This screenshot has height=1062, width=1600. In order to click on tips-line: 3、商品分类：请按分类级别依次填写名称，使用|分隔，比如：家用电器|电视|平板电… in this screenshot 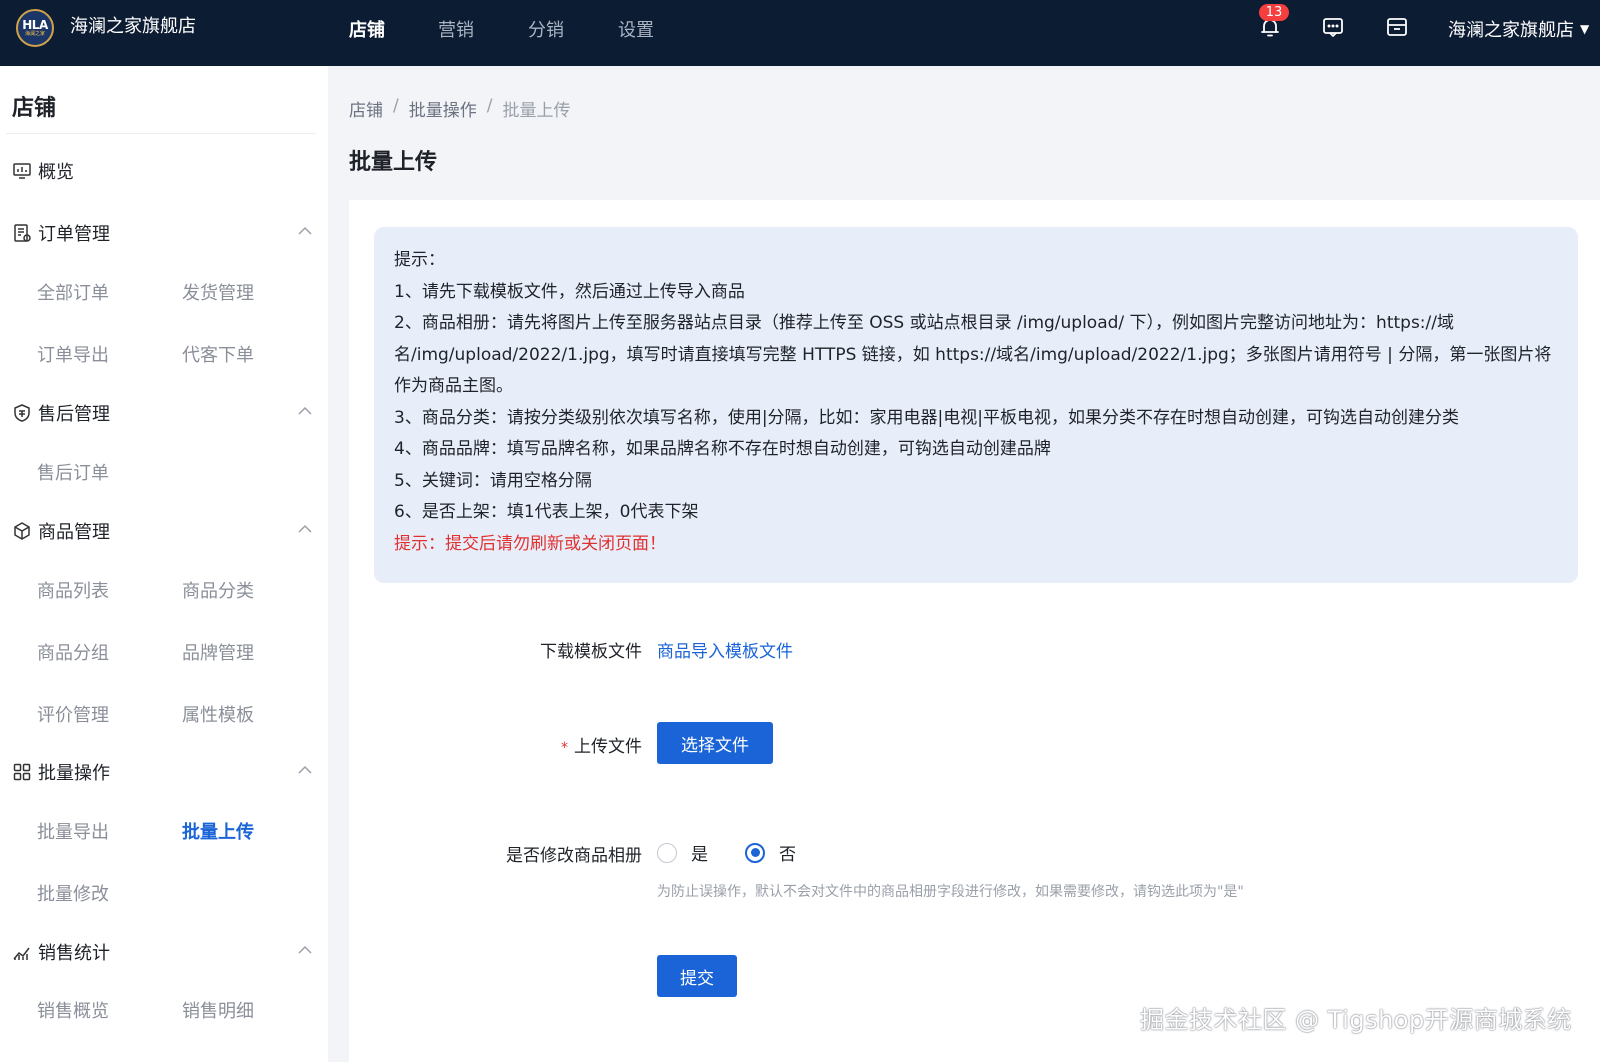, I will do `click(926, 417)`.